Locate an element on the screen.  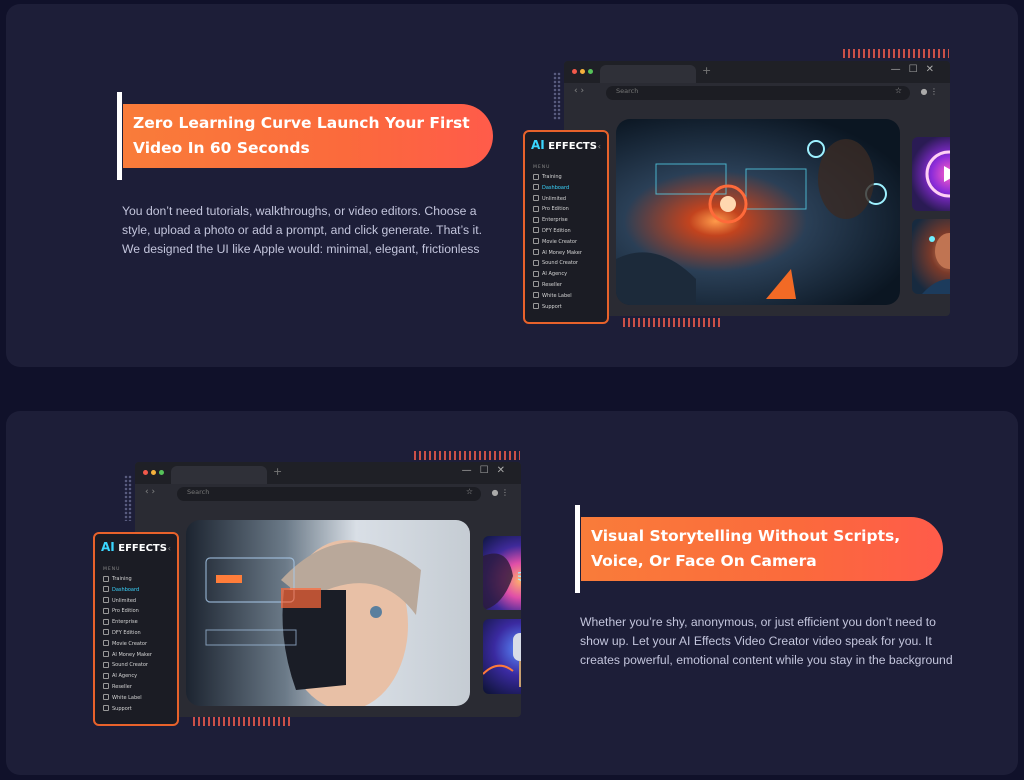
profile-glow-illustration is located at coordinates (502, 581).